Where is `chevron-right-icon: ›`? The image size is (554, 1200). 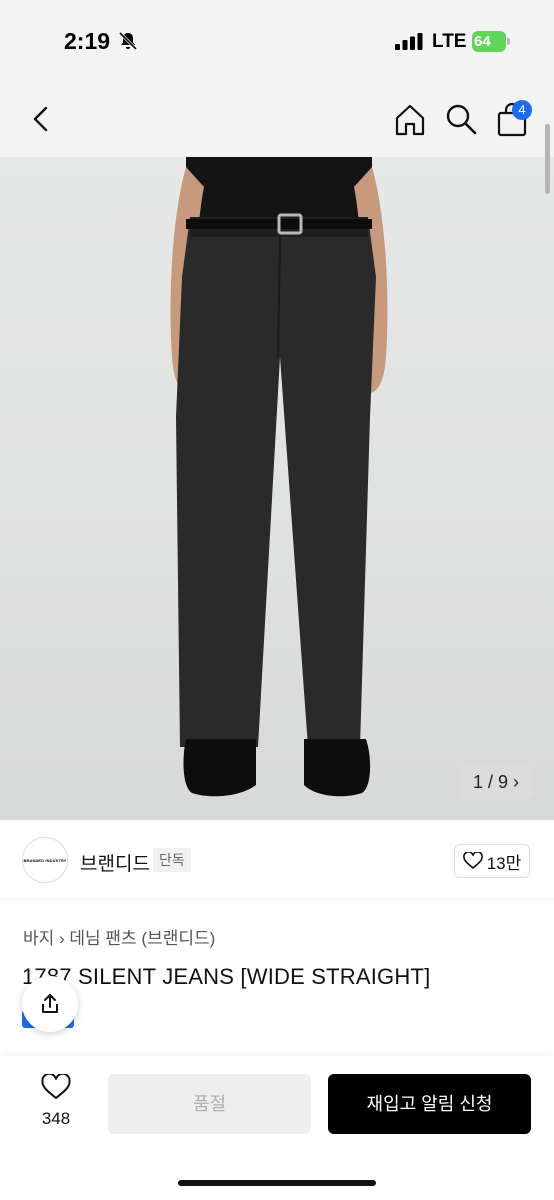
chevron-right-icon: › is located at coordinates (516, 782).